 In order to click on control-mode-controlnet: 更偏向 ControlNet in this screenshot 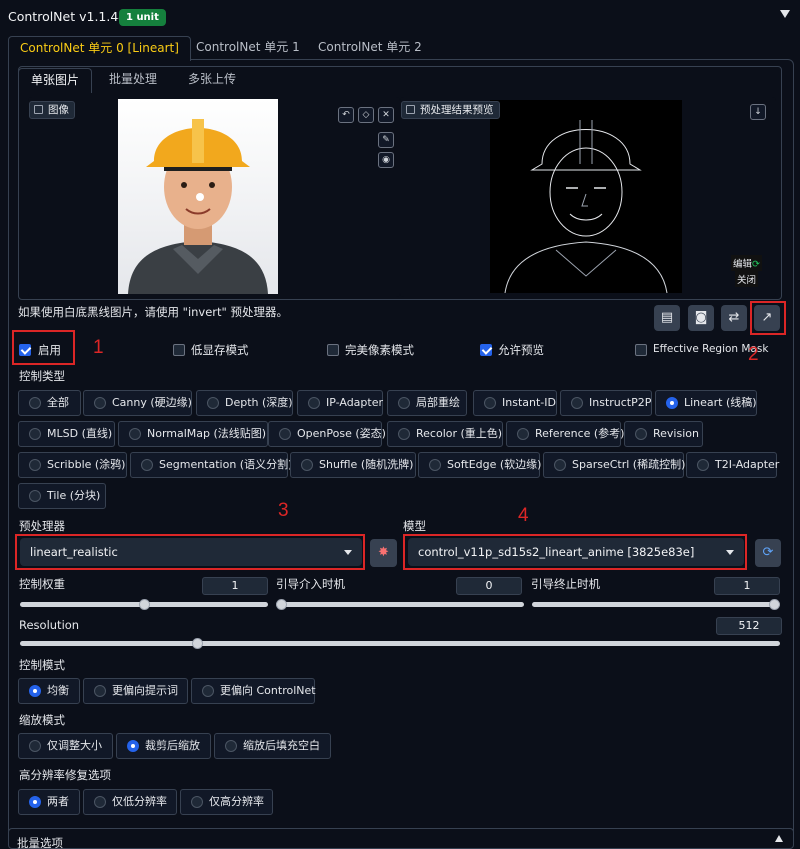, I will do `click(253, 691)`.